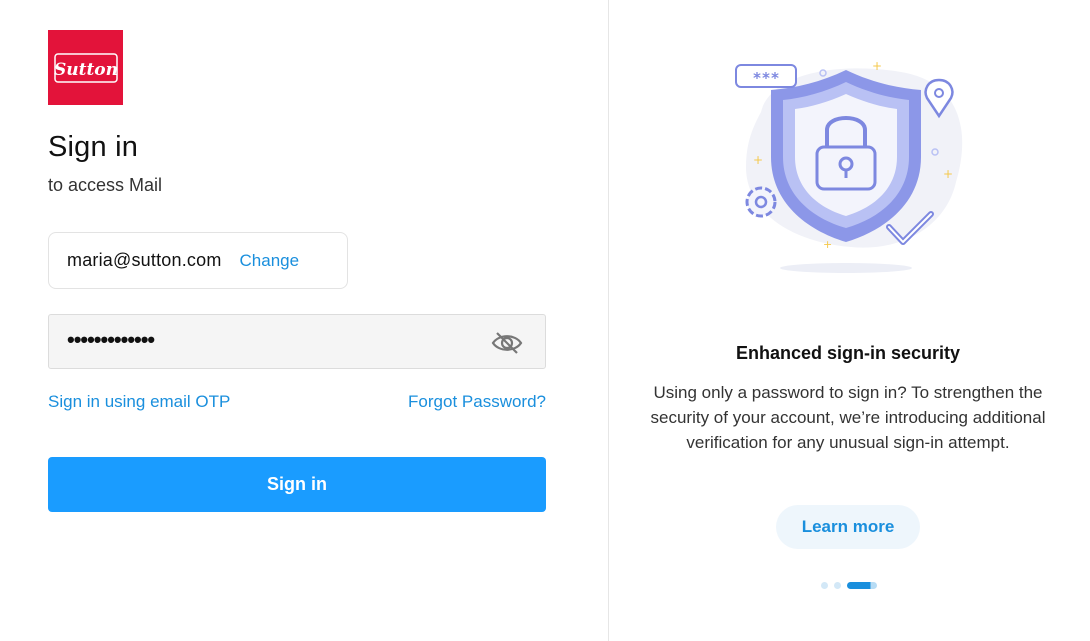 The height and width of the screenshot is (641, 1090). Describe the element at coordinates (507, 343) in the screenshot. I see `eye-slash-icon` at that location.